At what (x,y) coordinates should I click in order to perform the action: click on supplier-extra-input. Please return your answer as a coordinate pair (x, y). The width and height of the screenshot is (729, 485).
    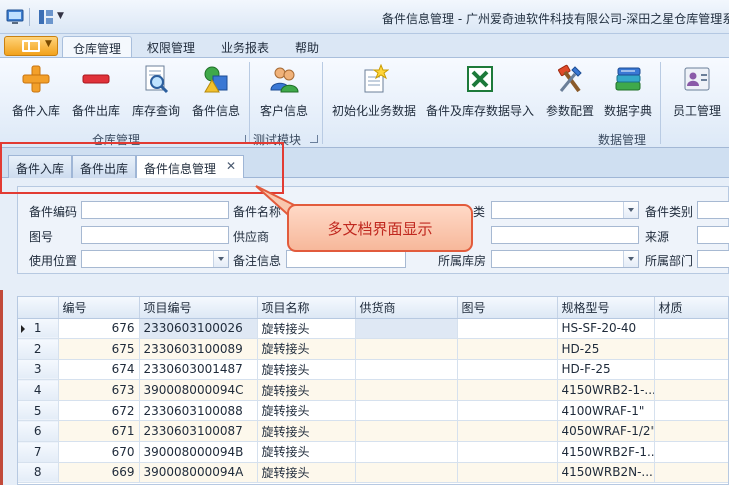
    Looking at the image, I should click on (565, 235).